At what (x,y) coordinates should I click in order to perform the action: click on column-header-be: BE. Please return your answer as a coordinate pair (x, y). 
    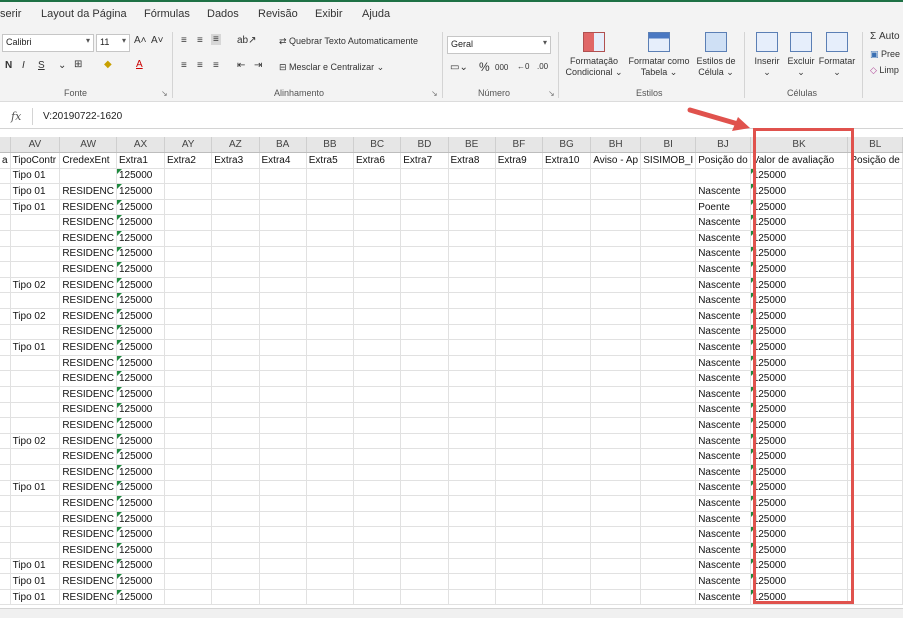
    Looking at the image, I should click on (472, 145).